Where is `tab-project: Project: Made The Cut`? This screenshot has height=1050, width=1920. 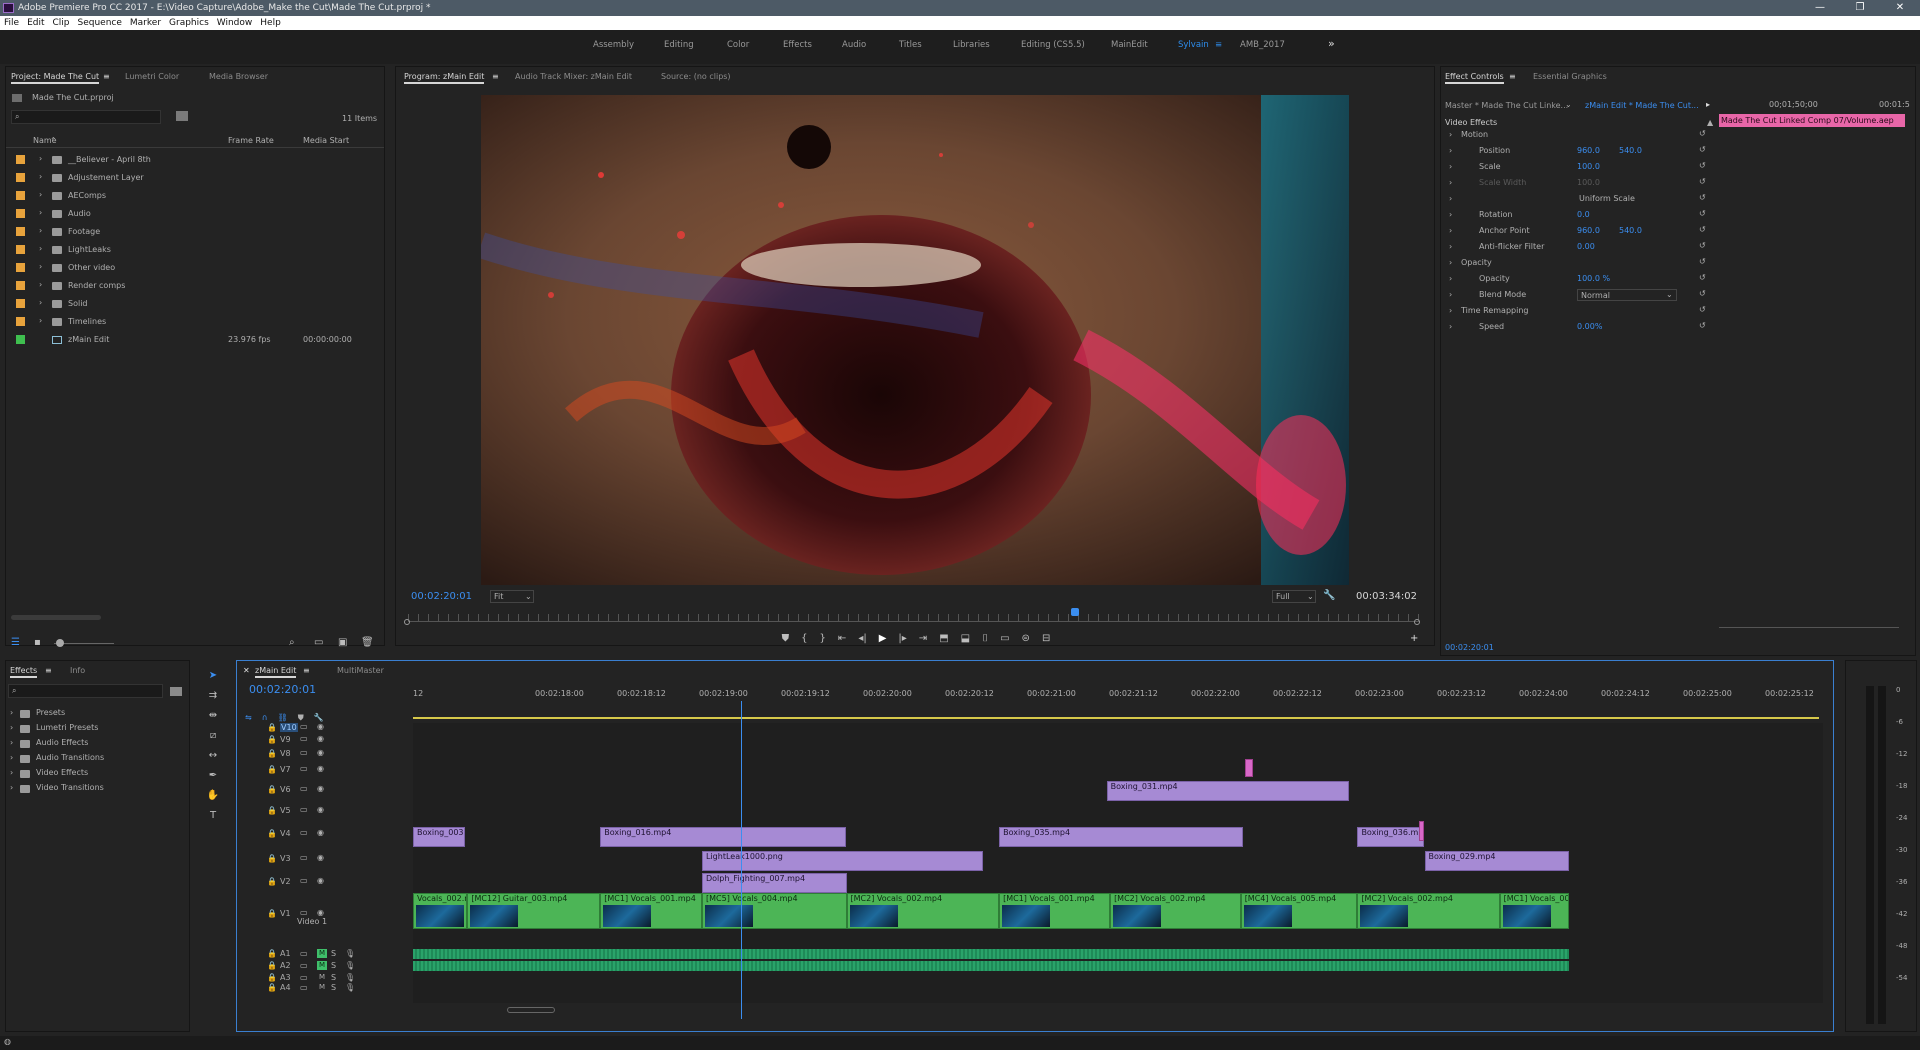 tab-project: Project: Made The Cut is located at coordinates (55, 78).